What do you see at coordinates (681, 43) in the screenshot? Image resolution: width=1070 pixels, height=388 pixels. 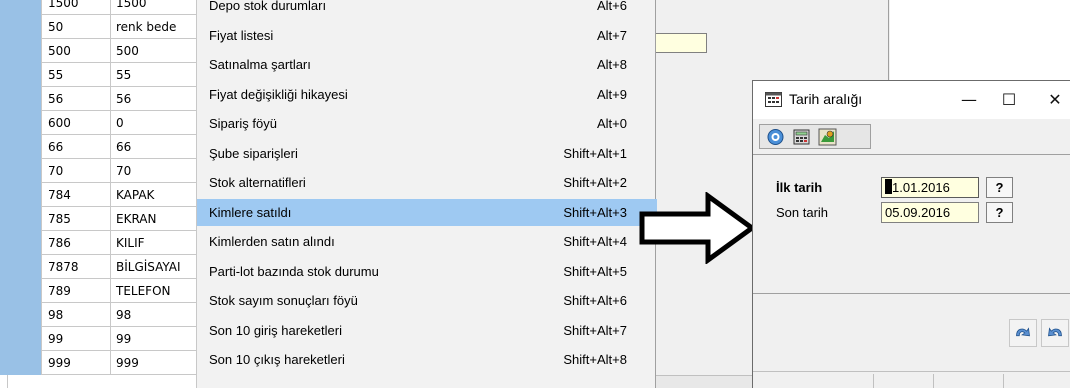 I see `background-input-field` at bounding box center [681, 43].